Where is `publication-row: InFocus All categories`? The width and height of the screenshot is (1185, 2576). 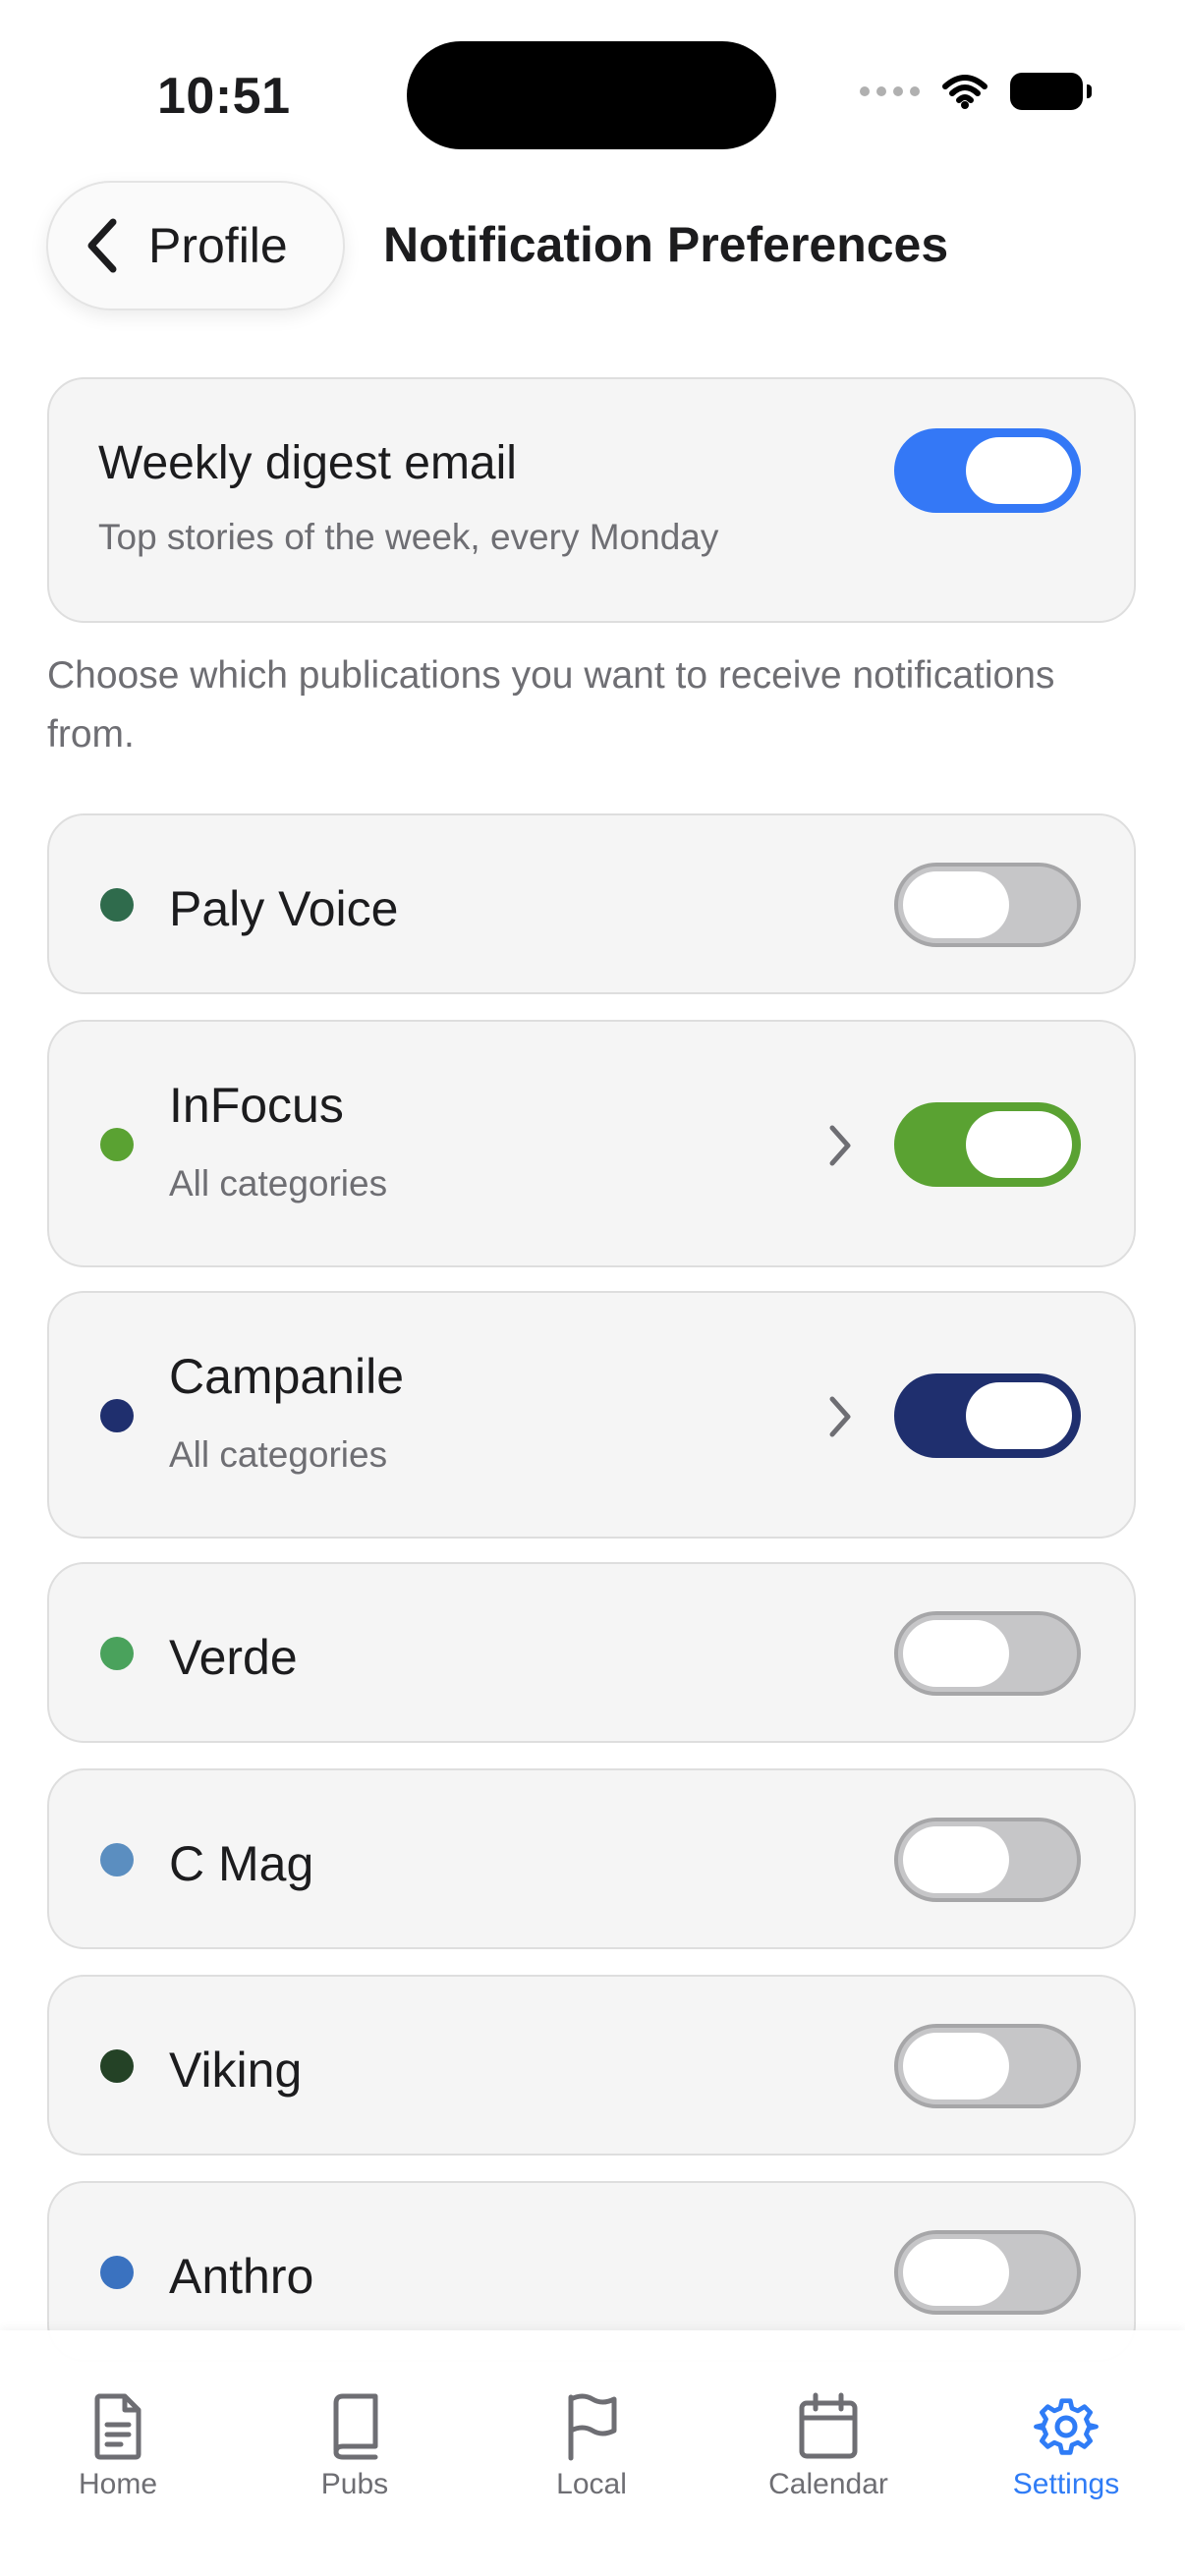
publication-row: InFocus All categories is located at coordinates (592, 1143).